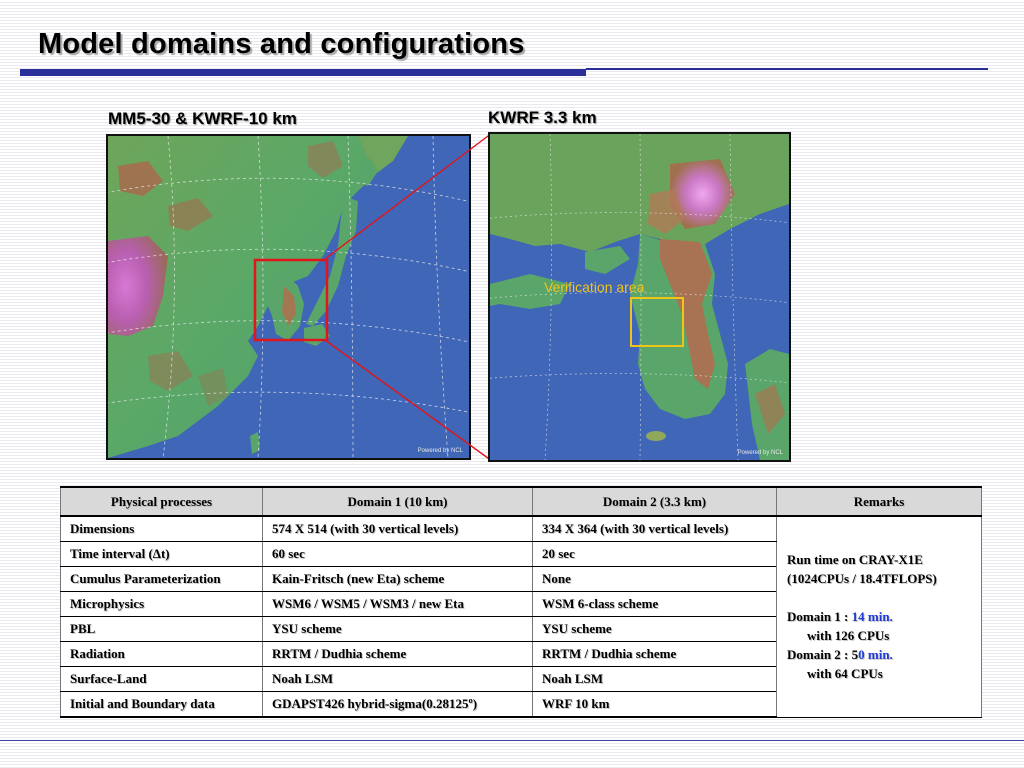 Image resolution: width=1024 pixels, height=768 pixels. What do you see at coordinates (281, 44) in the screenshot?
I see `slide-title: Model domains and configurations` at bounding box center [281, 44].